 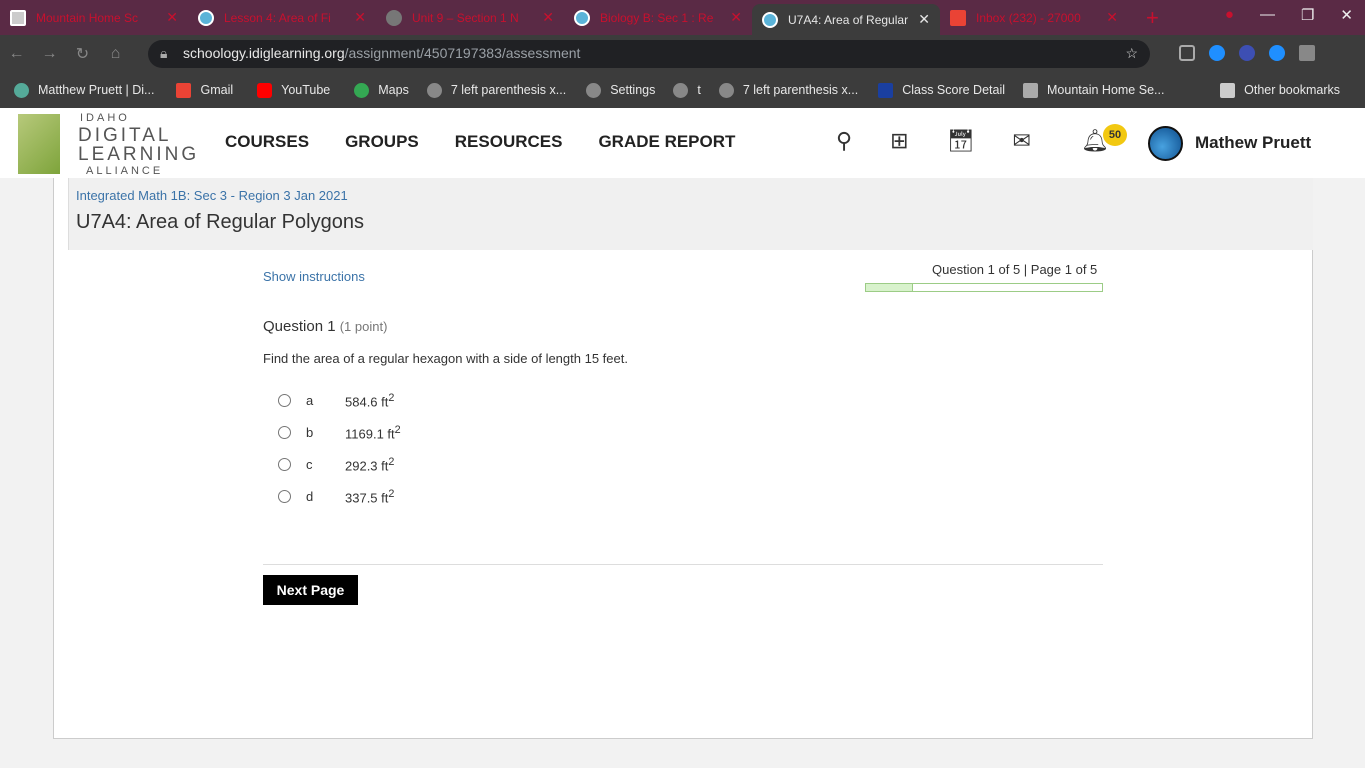 I want to click on bookmark: Gmail, so click(x=205, y=90).